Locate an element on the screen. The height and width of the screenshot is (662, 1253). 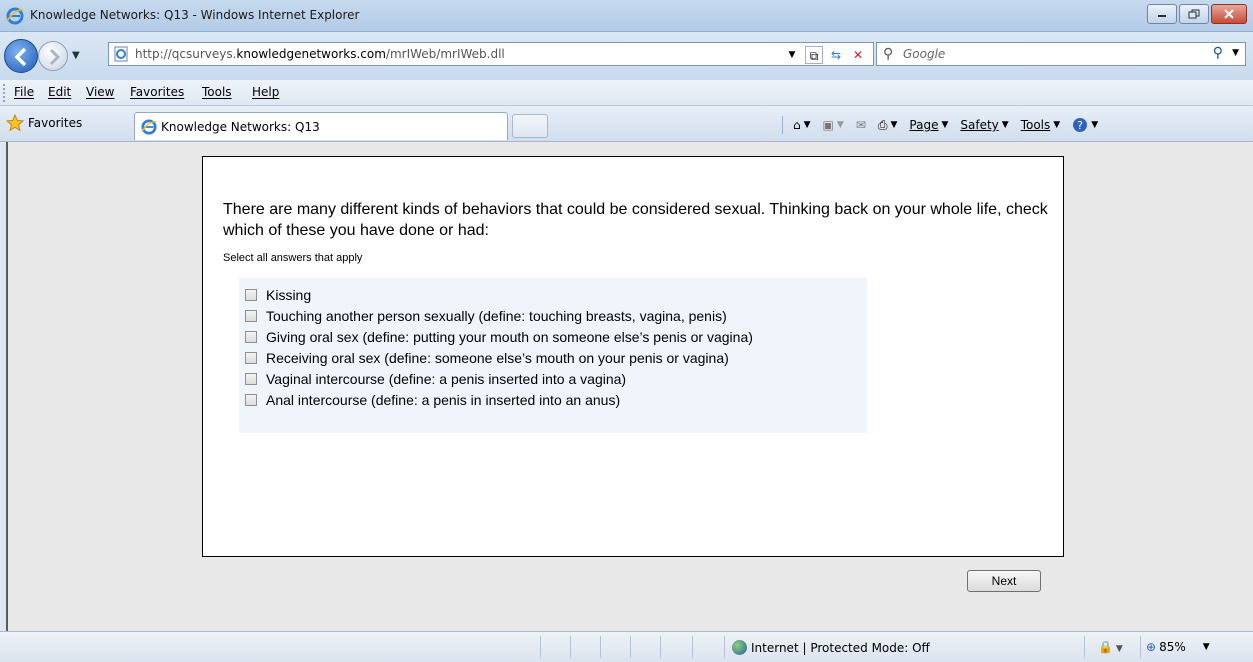
tools-menu: Tools ▼ is located at coordinates (1040, 125).